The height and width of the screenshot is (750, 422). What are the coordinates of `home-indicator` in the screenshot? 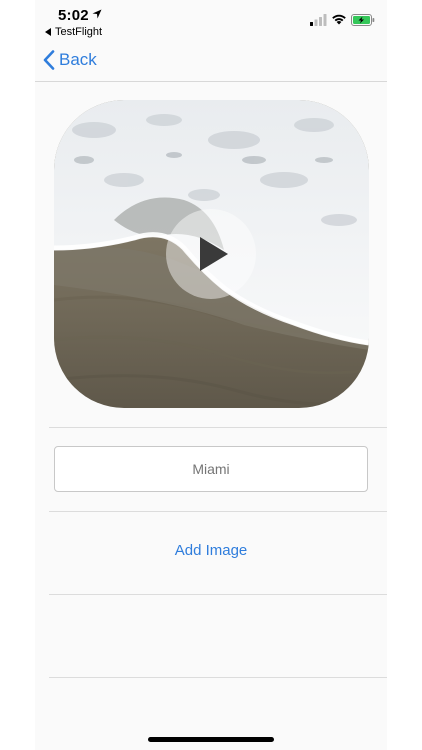 It's located at (211, 739).